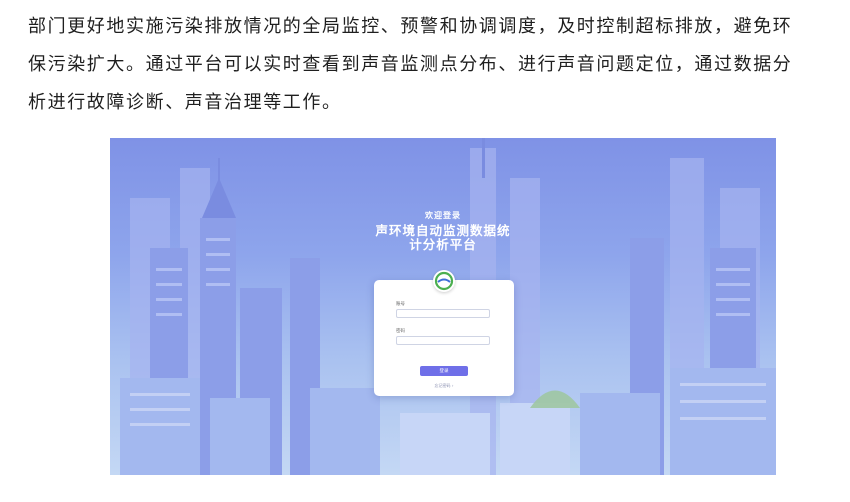  I want to click on forgot-password-text: 忘记密码, so click(442, 385).